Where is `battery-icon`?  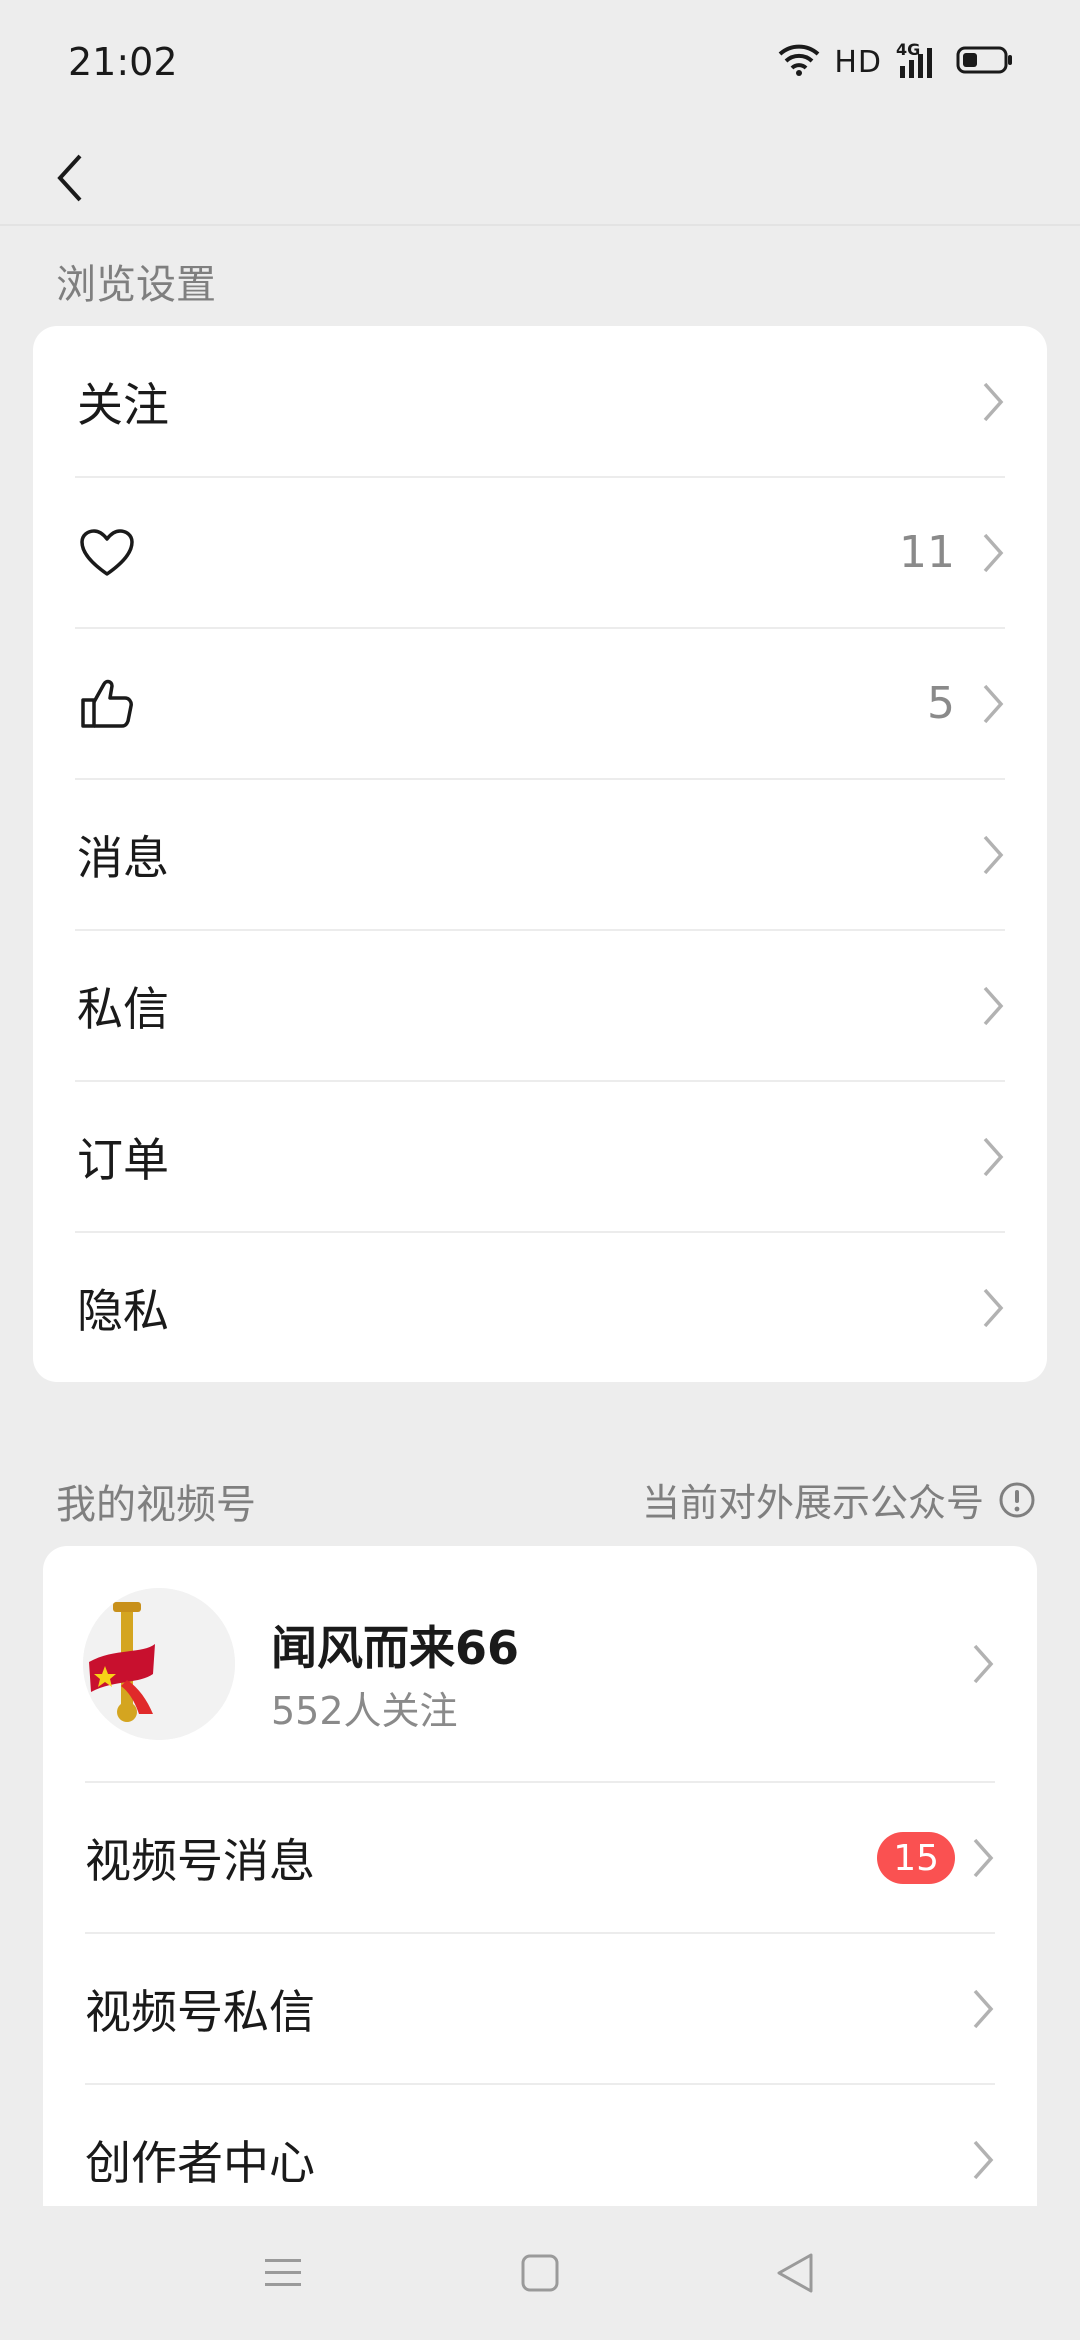 battery-icon is located at coordinates (985, 62).